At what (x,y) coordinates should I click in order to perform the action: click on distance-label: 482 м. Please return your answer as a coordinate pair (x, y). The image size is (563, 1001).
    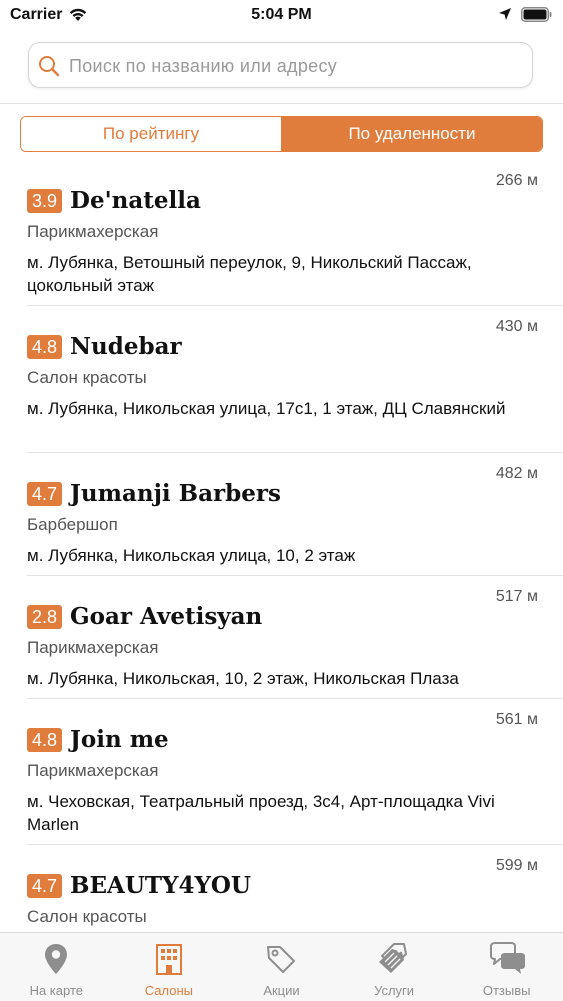
    Looking at the image, I should click on (516, 473).